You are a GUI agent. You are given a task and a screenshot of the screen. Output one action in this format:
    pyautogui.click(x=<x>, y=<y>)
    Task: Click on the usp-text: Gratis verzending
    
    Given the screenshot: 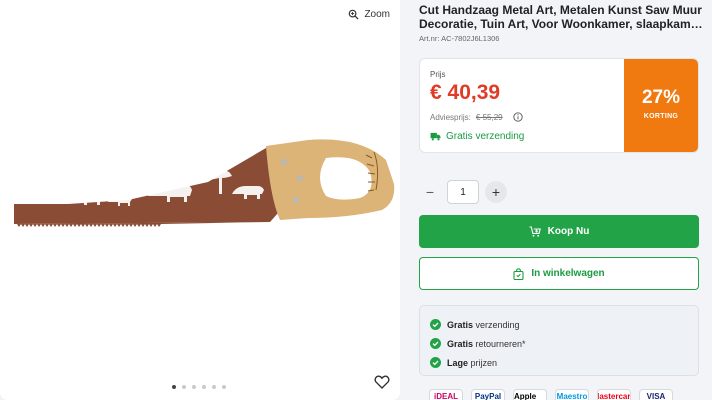 What is the action you would take?
    pyautogui.click(x=483, y=324)
    